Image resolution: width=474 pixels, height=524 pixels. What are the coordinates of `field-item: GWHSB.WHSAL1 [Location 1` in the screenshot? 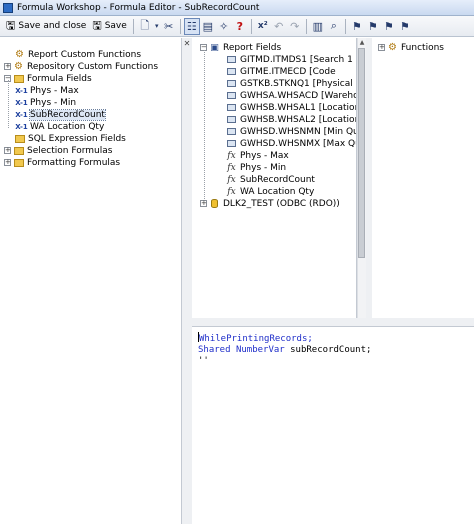 It's located at (291, 107).